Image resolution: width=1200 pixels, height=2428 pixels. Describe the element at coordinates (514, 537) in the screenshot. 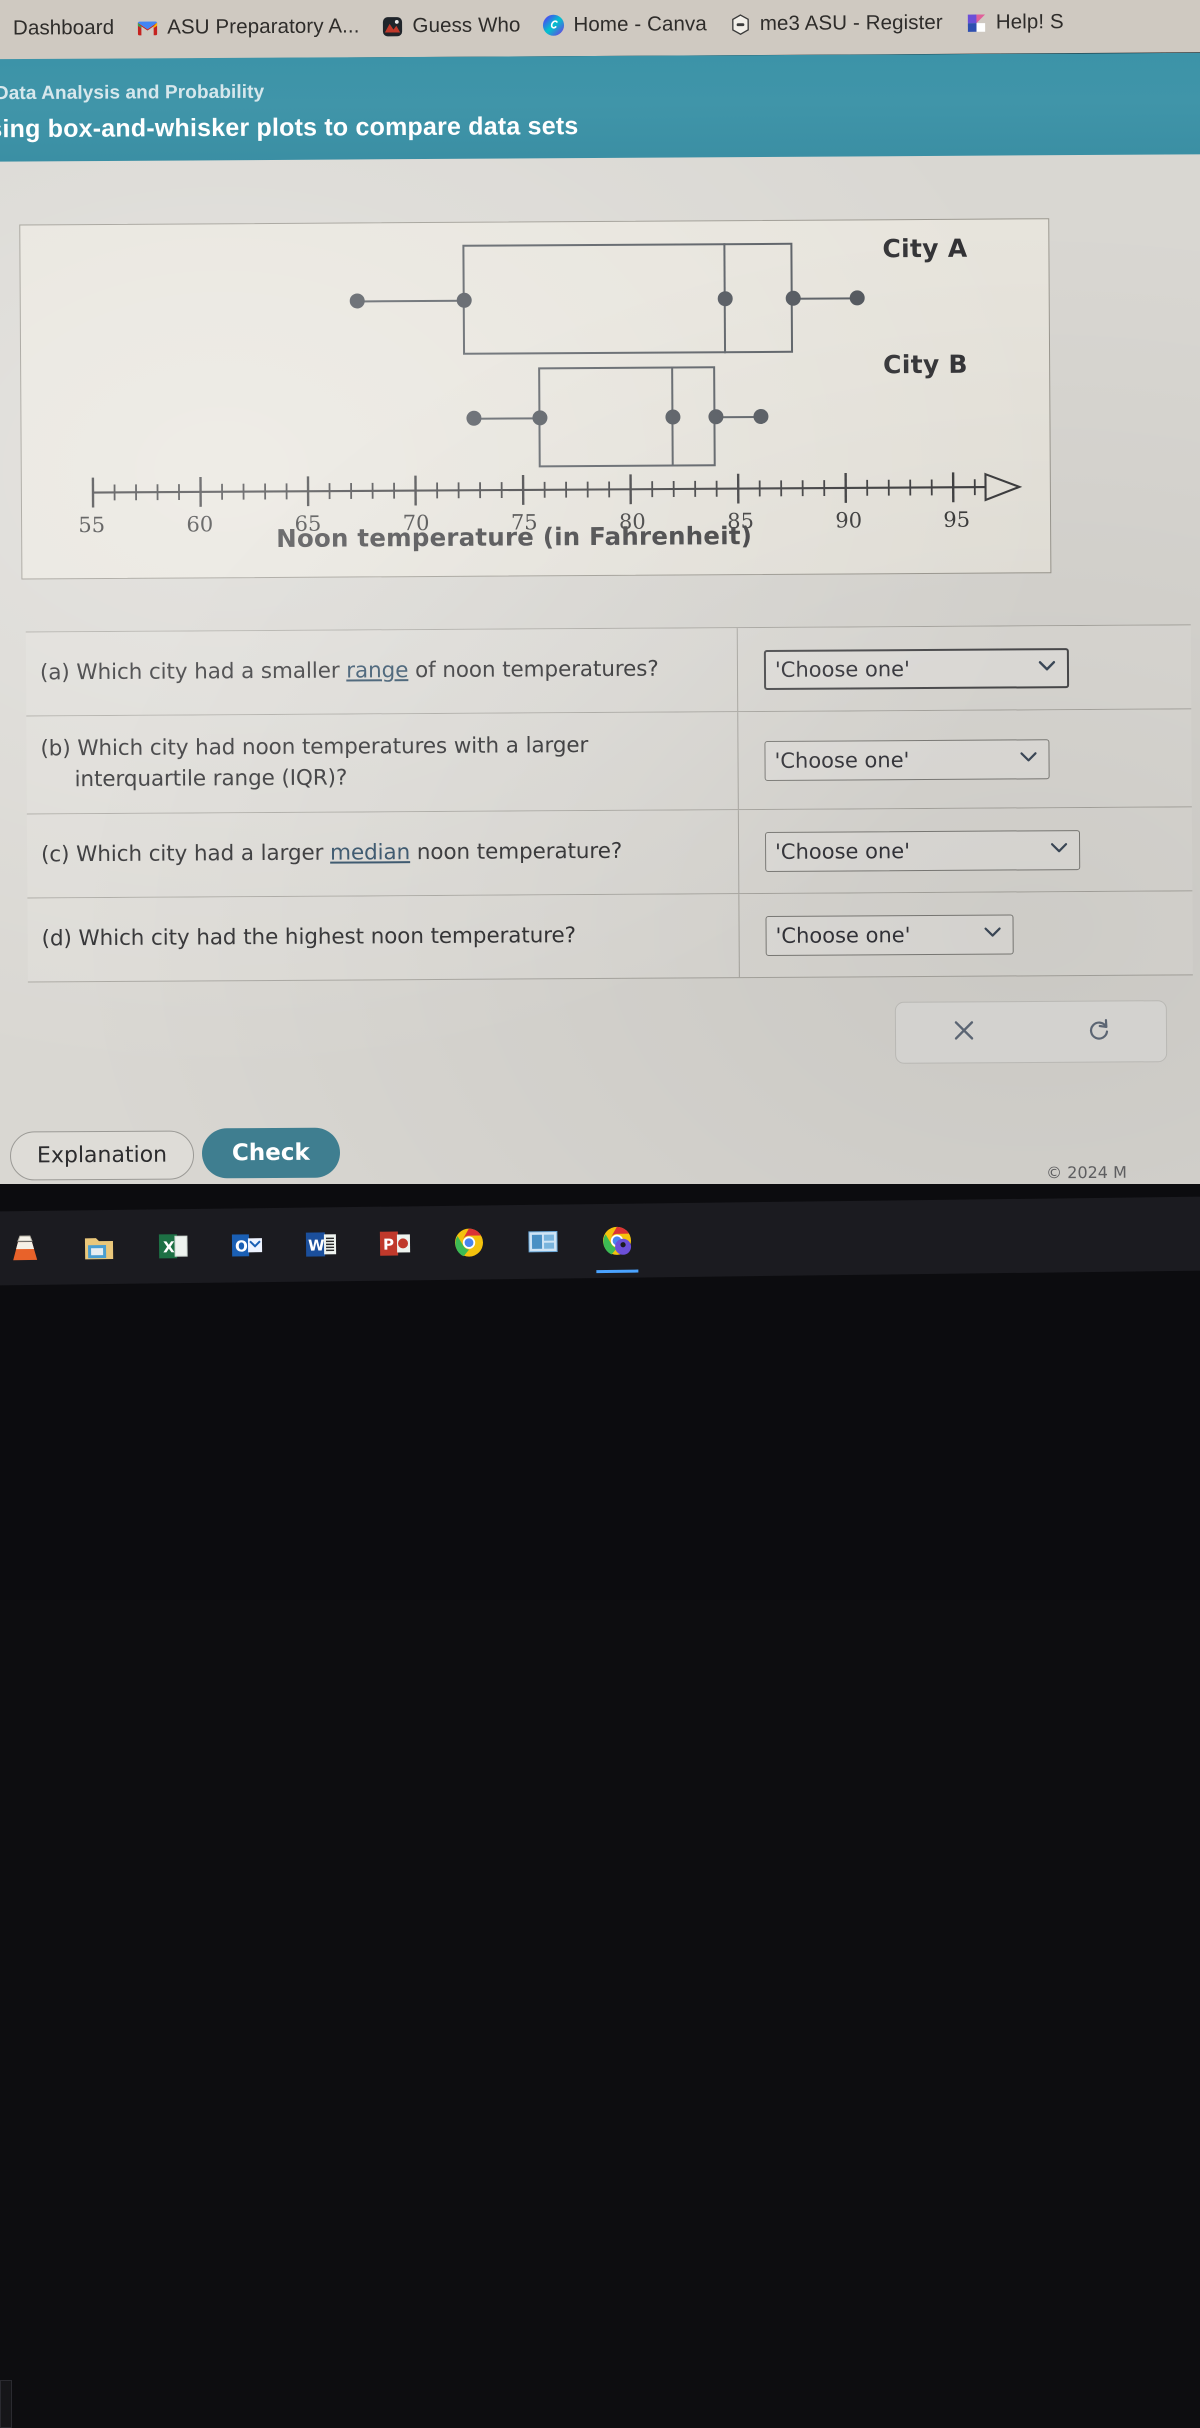

I see `axis-caption: Noon temperature (in Fahrenheit)` at that location.